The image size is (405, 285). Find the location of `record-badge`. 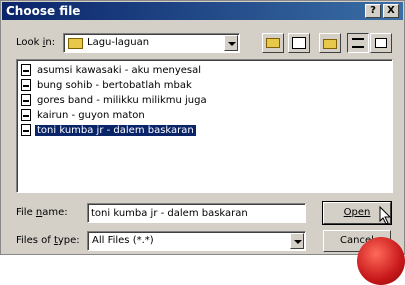

record-badge is located at coordinates (381, 261).